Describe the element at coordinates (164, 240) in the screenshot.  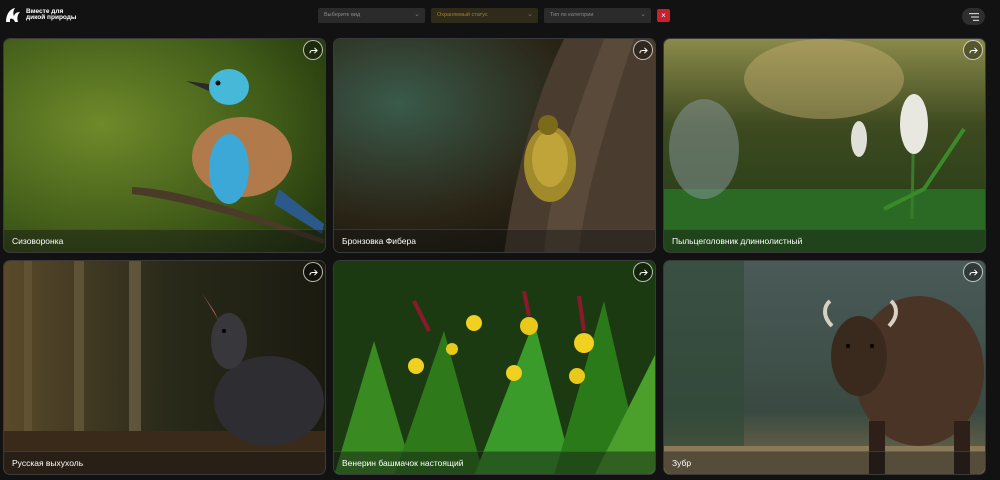
I see `species-name: Сизоворонка` at that location.